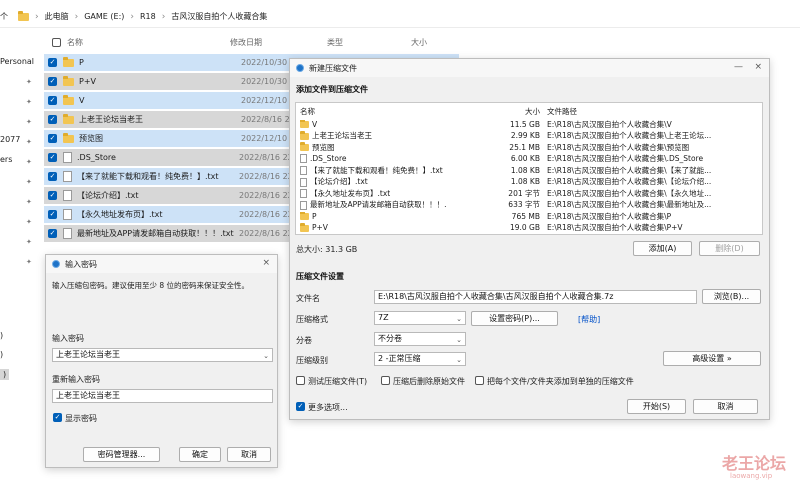  I want to click on archive-item-name: 最新地址及APP请发邮箱自动获取！！！.txt, so click(378, 204).